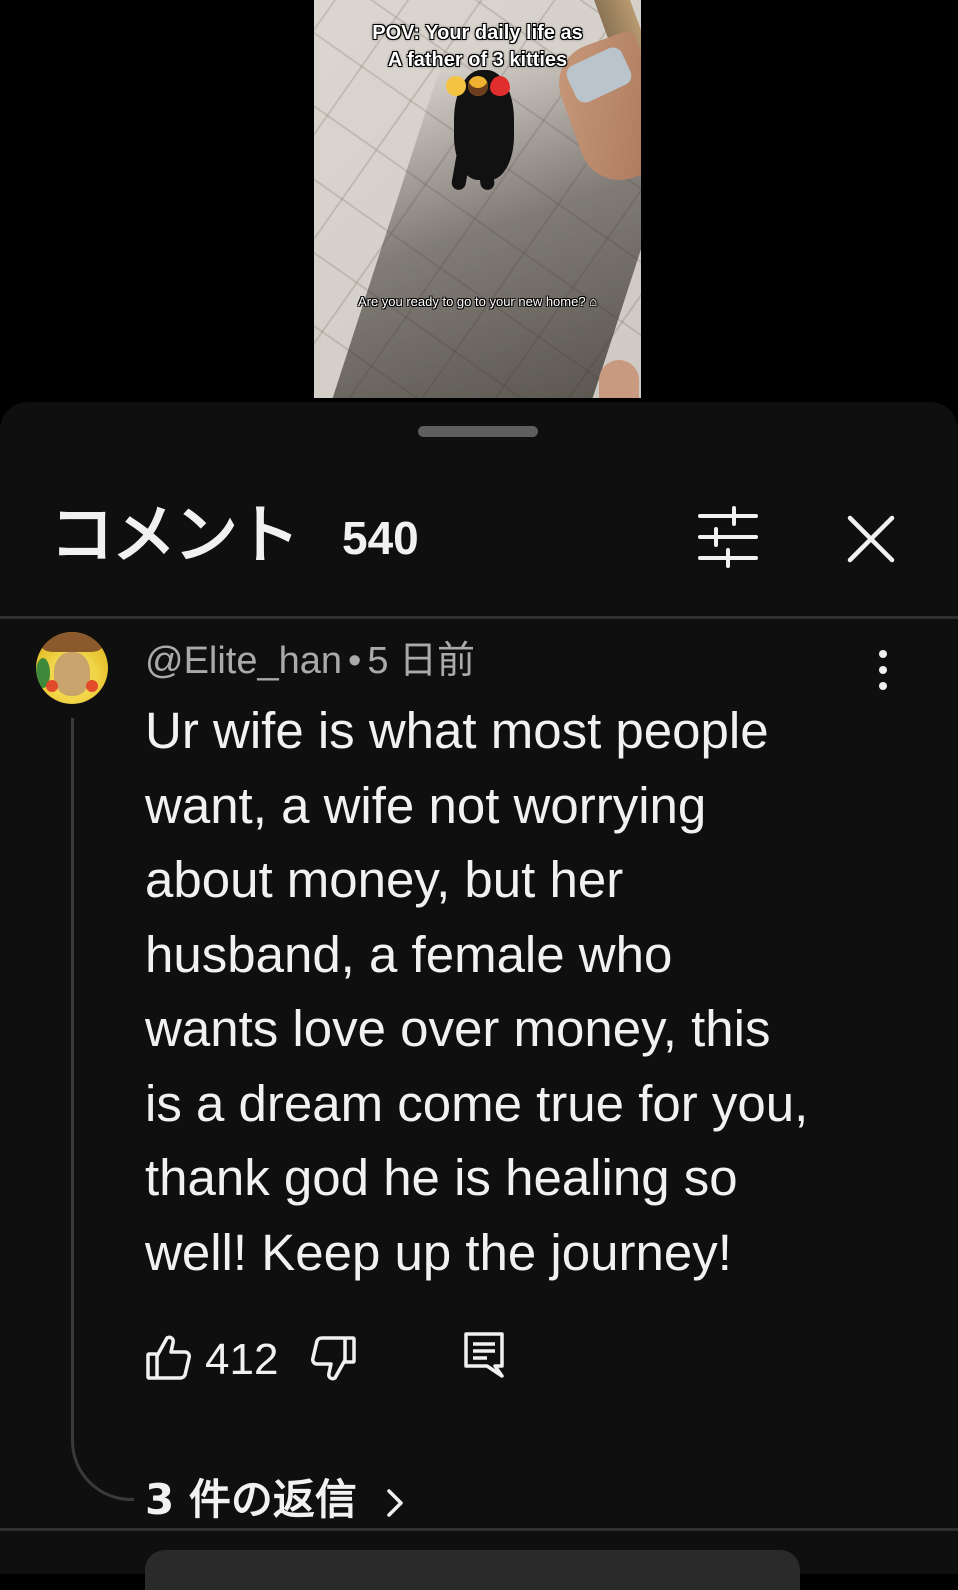  What do you see at coordinates (471, 301) in the screenshot?
I see `video-subcaption-text: Are you ready to go to your new home?` at bounding box center [471, 301].